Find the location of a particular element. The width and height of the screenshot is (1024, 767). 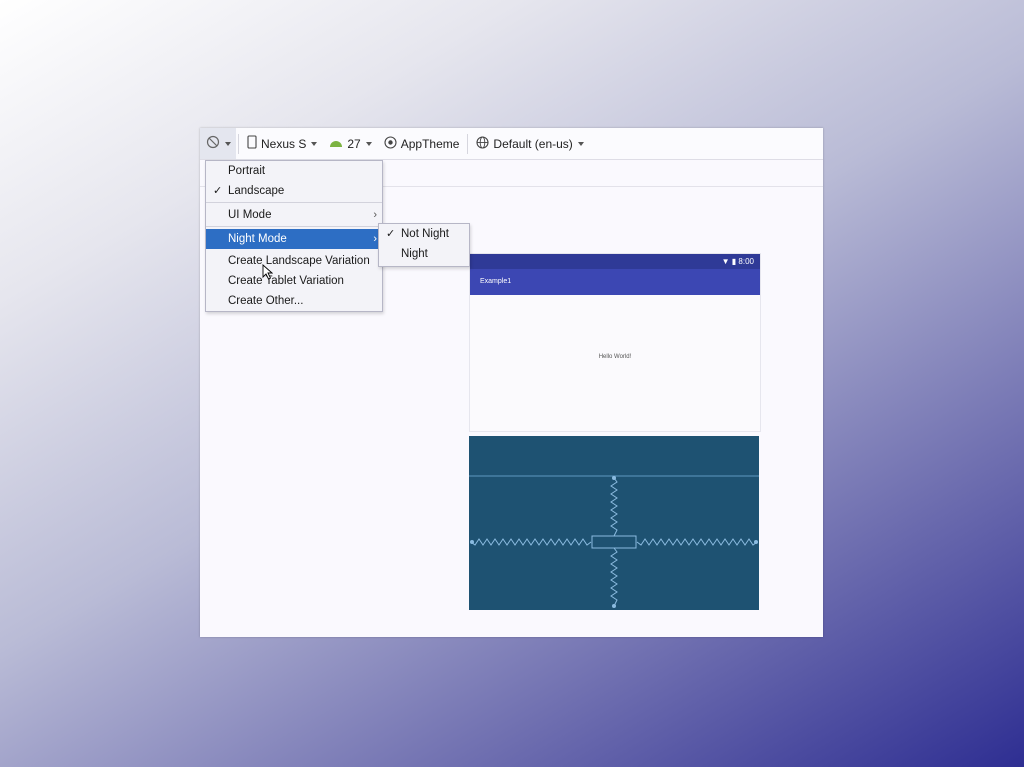

wifi-icon: ▼ is located at coordinates (725, 261).